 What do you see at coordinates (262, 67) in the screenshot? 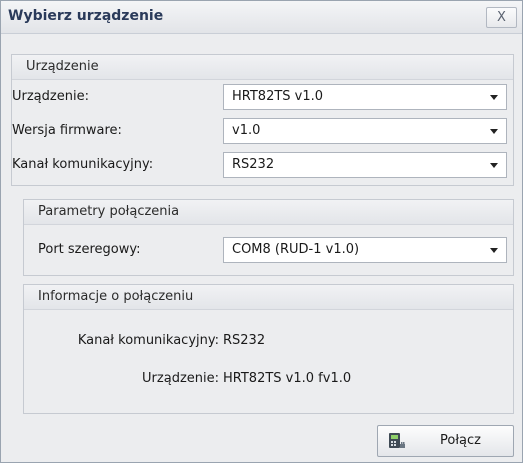
I see `device-group-header: Urządzenie` at bounding box center [262, 67].